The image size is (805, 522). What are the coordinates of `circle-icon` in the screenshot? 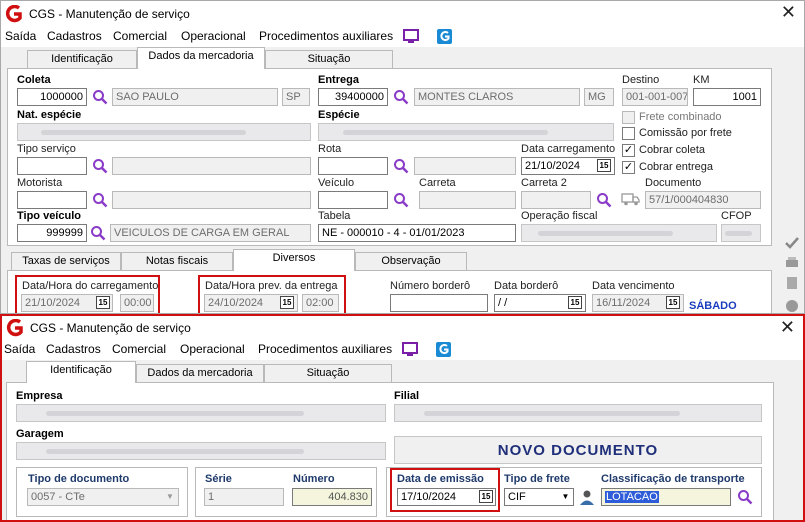 It's located at (792, 305).